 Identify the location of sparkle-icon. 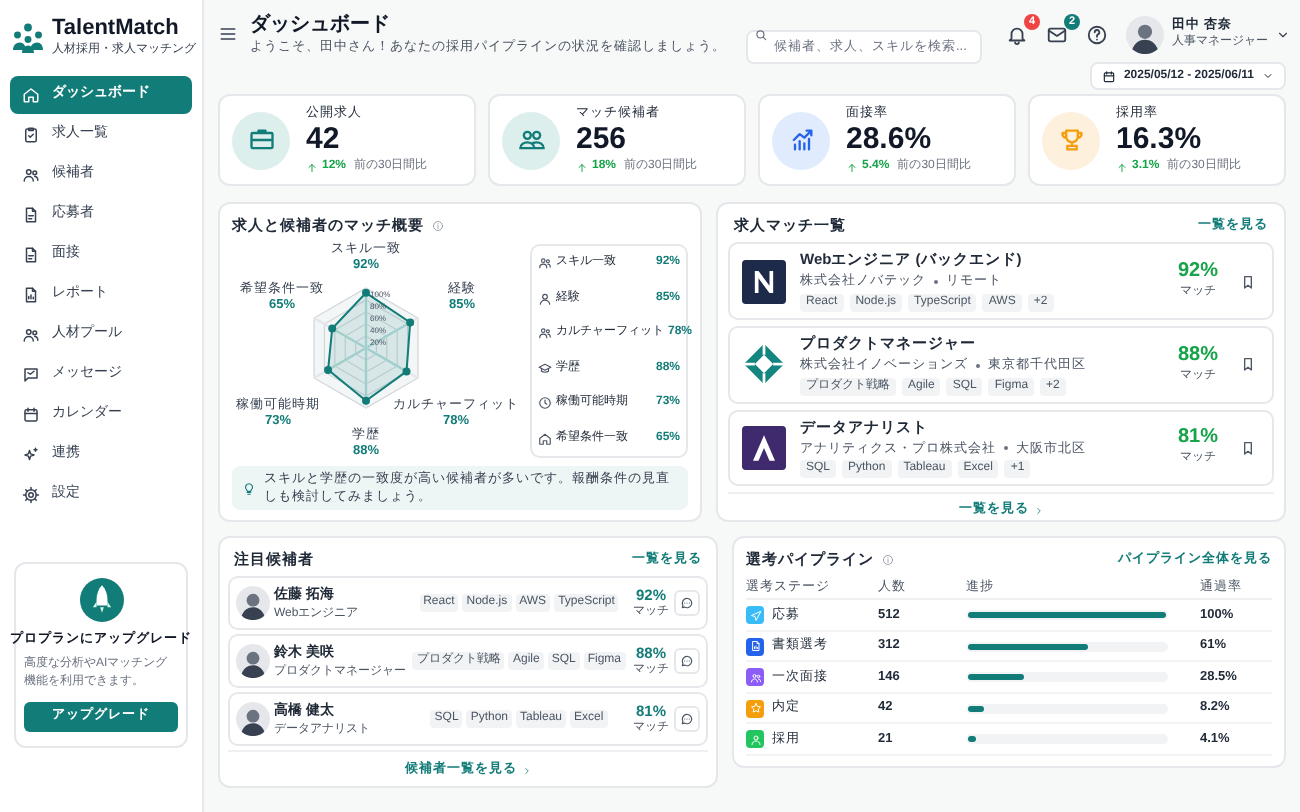
(31, 455).